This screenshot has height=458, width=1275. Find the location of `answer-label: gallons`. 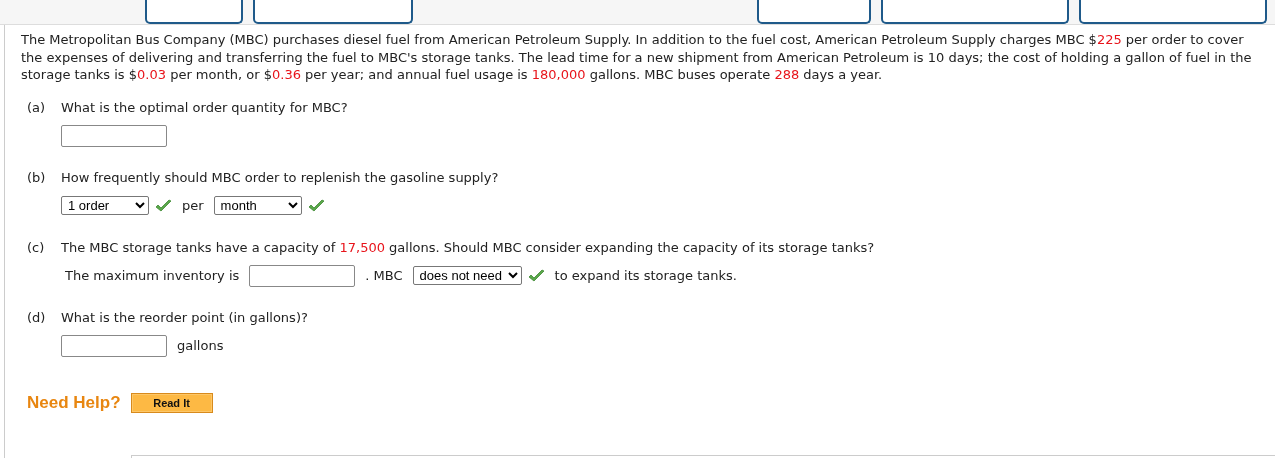

answer-label: gallons is located at coordinates (200, 345).